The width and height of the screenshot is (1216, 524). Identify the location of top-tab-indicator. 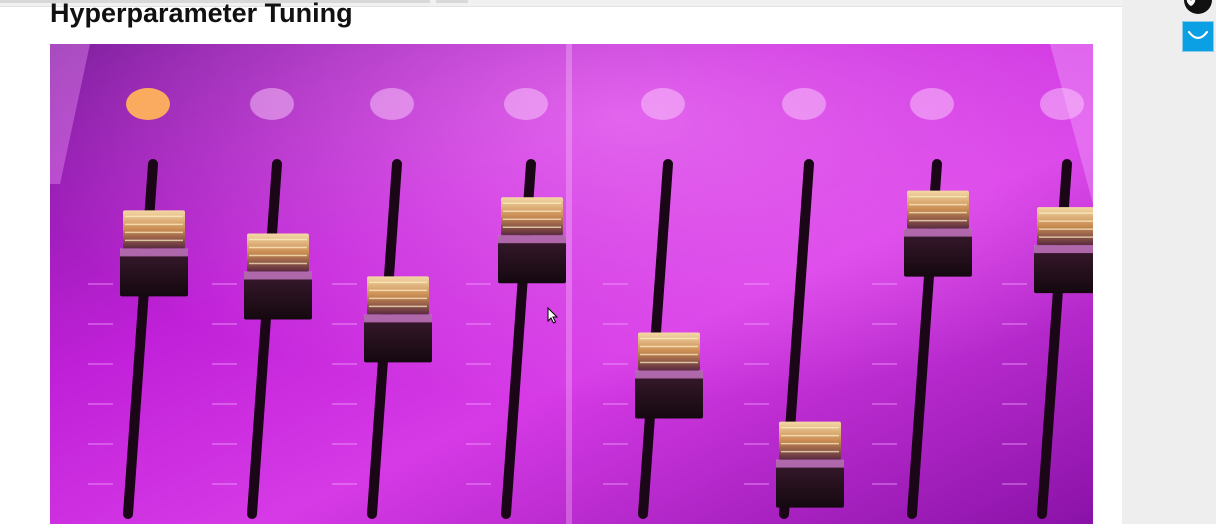
(452, 1).